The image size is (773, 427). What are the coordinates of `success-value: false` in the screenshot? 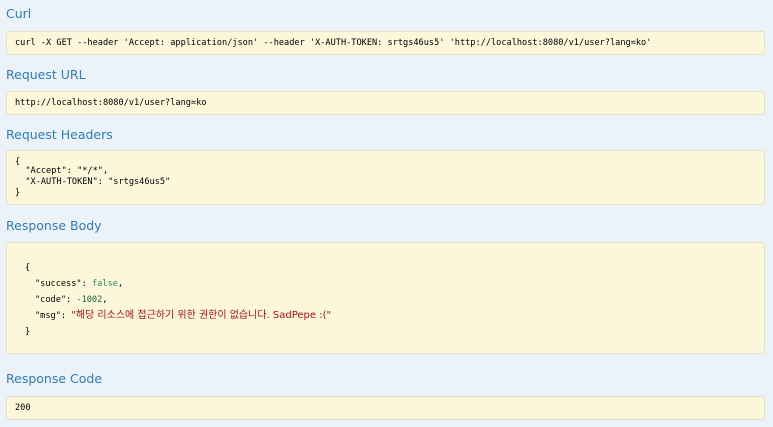 It's located at (104, 284).